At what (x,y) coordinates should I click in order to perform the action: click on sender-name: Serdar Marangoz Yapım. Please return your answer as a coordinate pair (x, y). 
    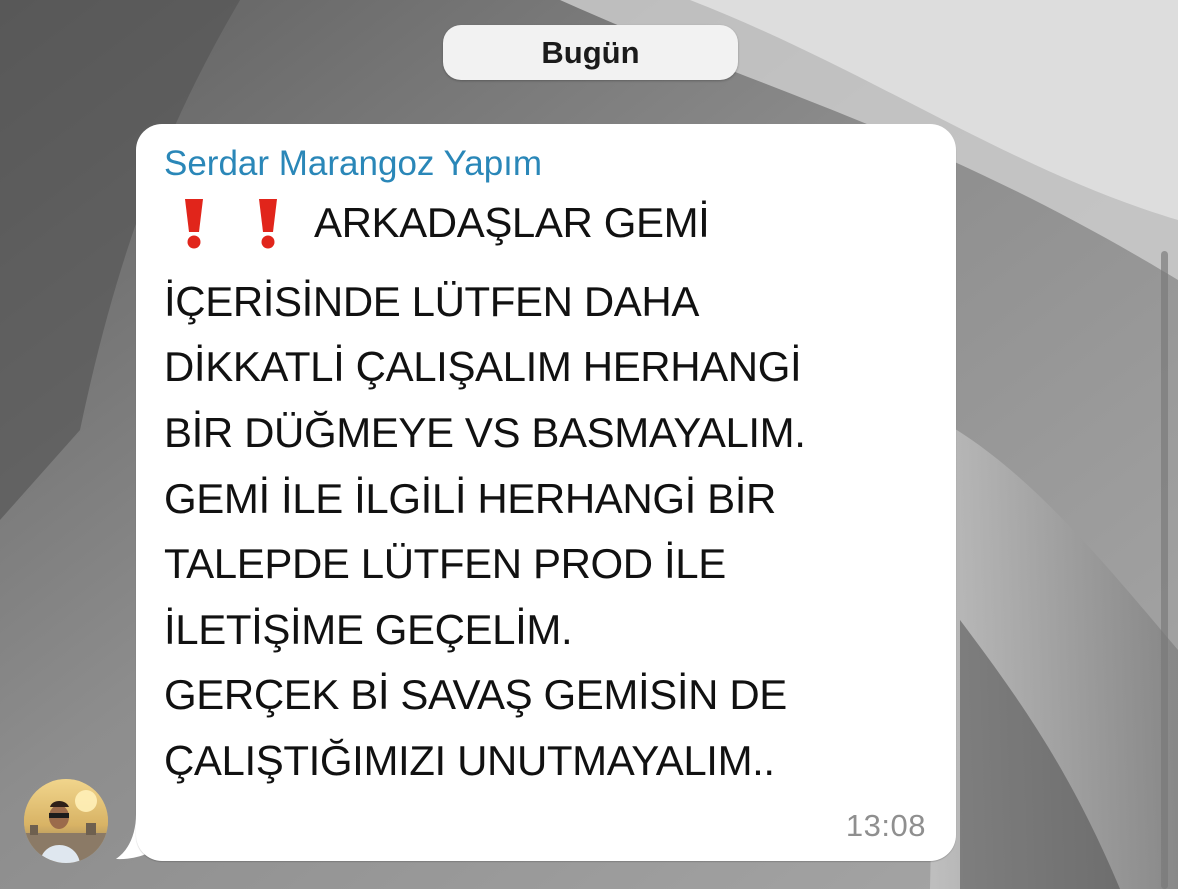
    Looking at the image, I should click on (545, 164).